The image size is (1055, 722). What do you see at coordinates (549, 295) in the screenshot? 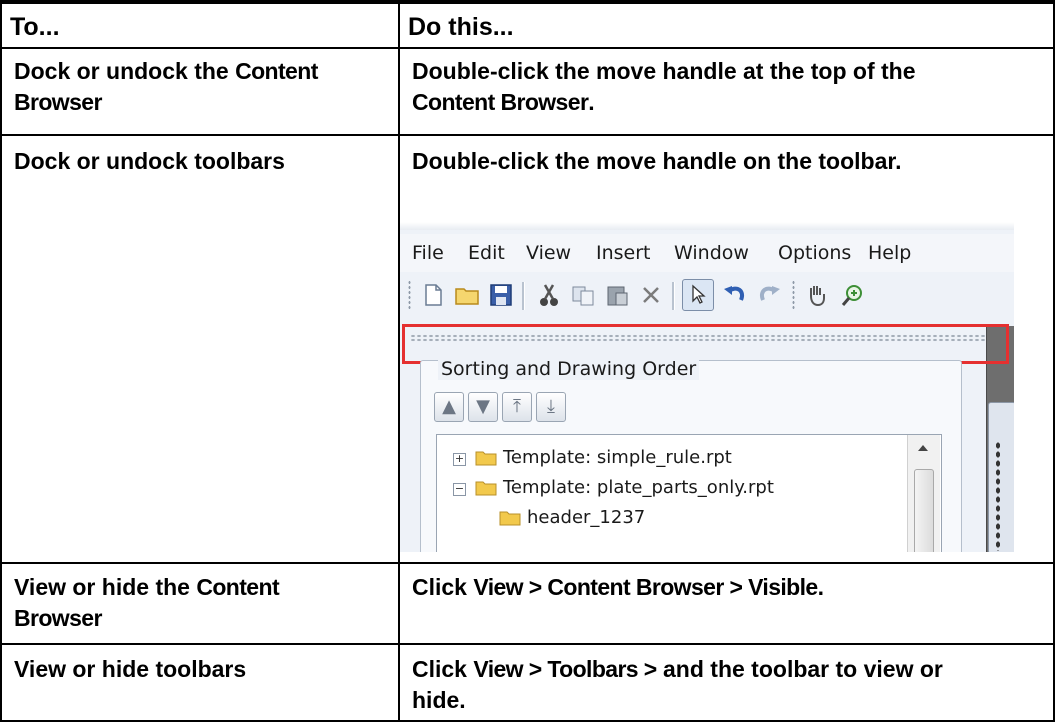
I see `cut-icon` at bounding box center [549, 295].